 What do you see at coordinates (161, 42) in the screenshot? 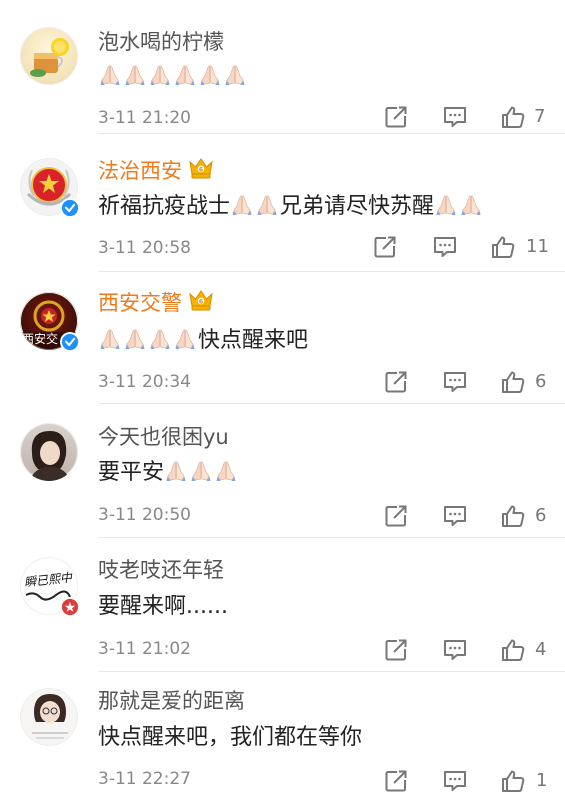
I see `commenter-name: 泡水喝的柠檬` at bounding box center [161, 42].